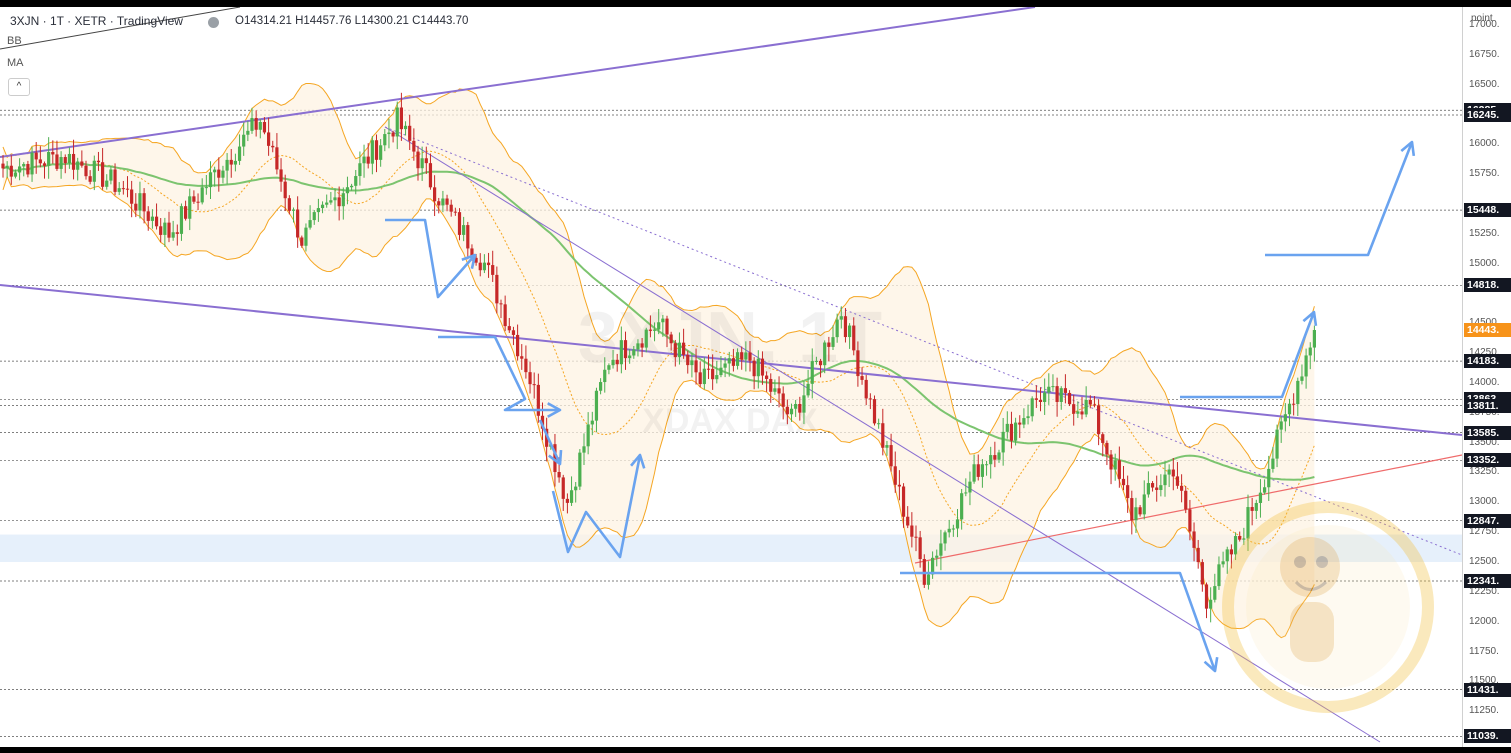  What do you see at coordinates (1484, 54) in the screenshot?
I see `axis-tick: 16750.` at bounding box center [1484, 54].